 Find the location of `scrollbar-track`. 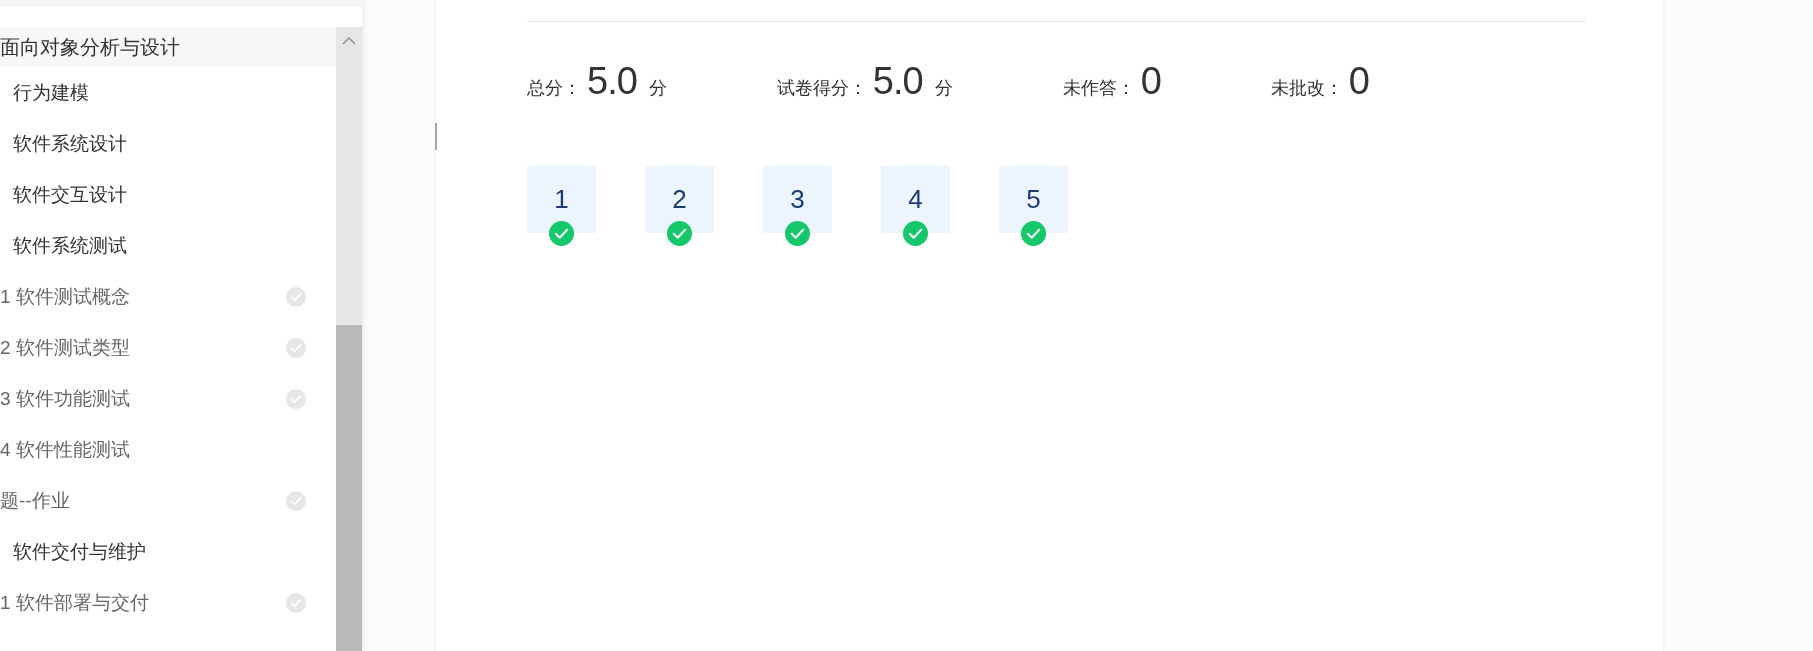

scrollbar-track is located at coordinates (349, 339).